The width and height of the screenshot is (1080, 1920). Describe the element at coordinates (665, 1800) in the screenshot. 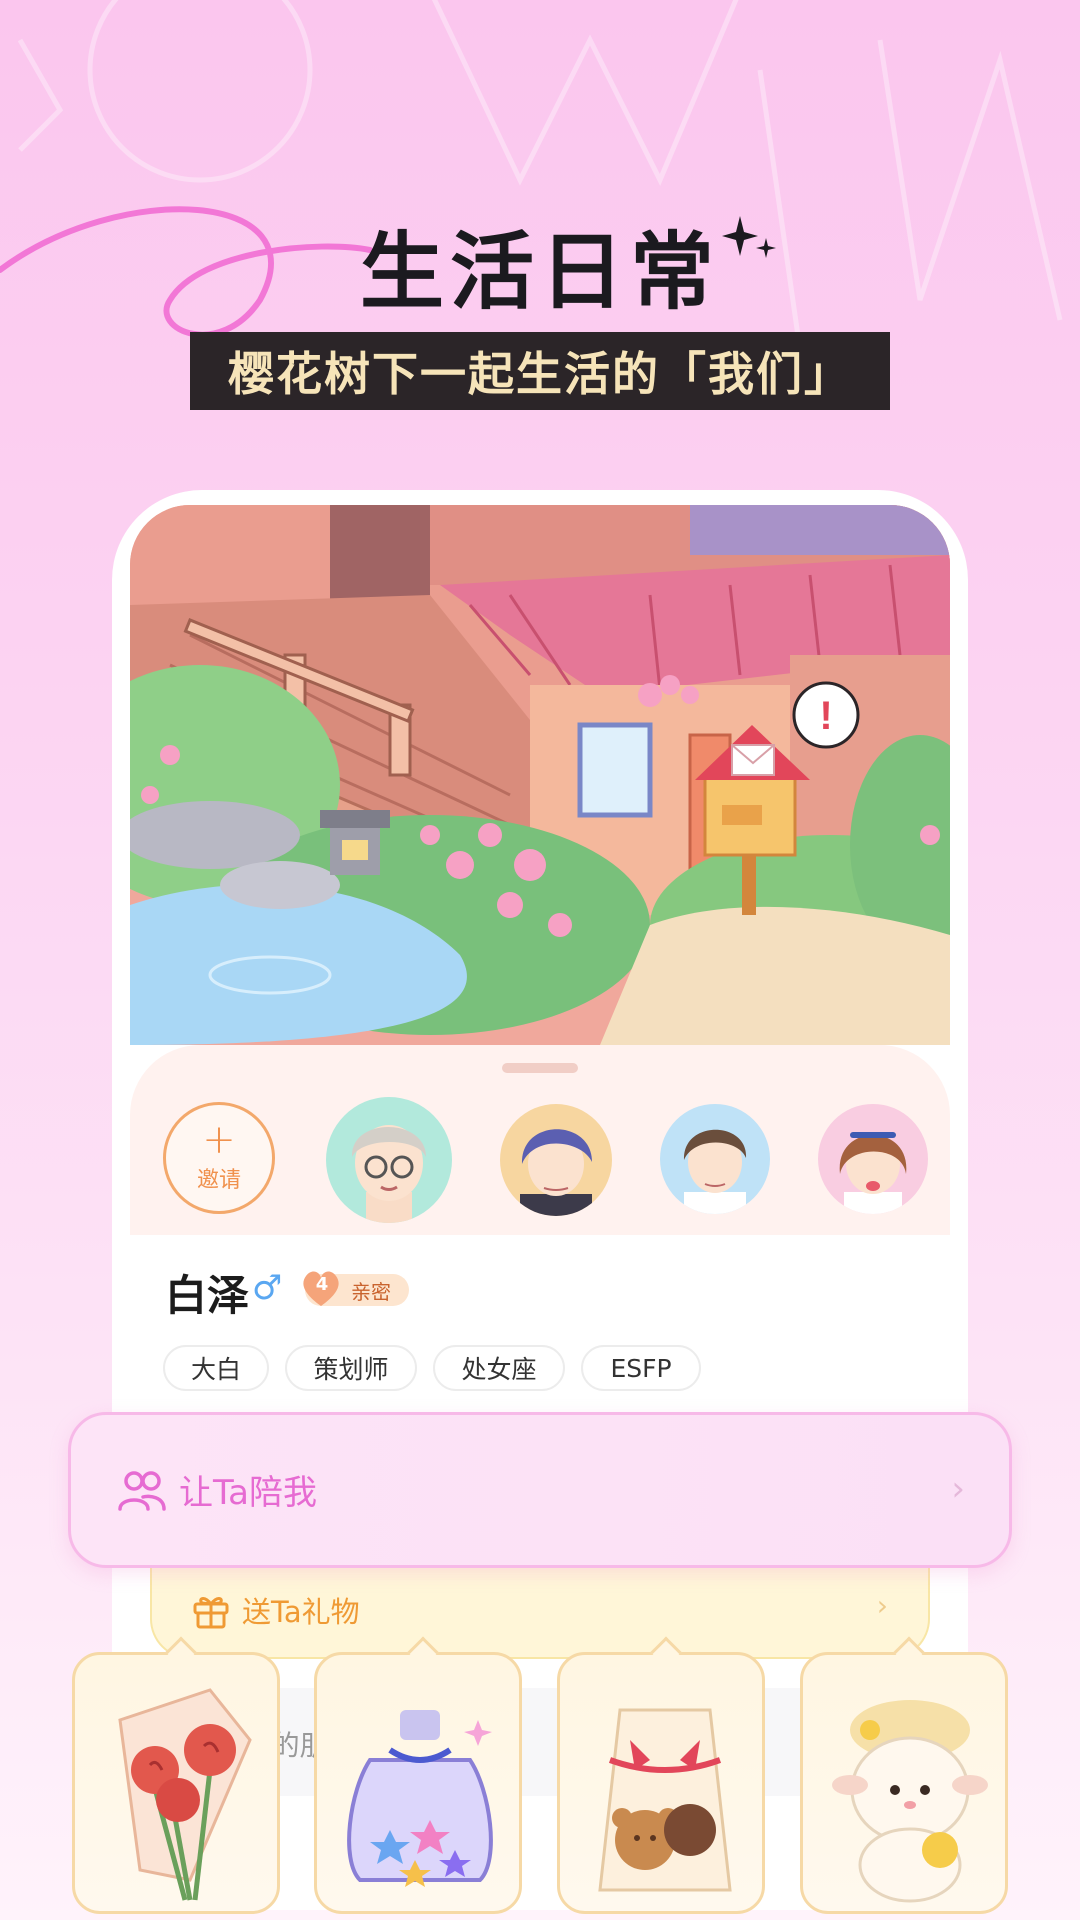

I see `cookie-bag-icon` at that location.